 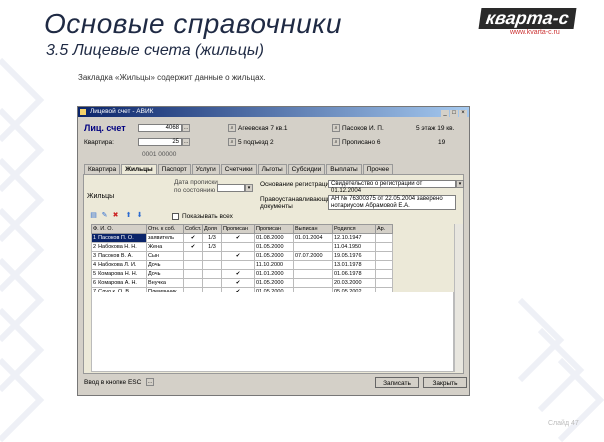 What do you see at coordinates (397, 382) in the screenshot?
I see `save-button: Записать` at bounding box center [397, 382].